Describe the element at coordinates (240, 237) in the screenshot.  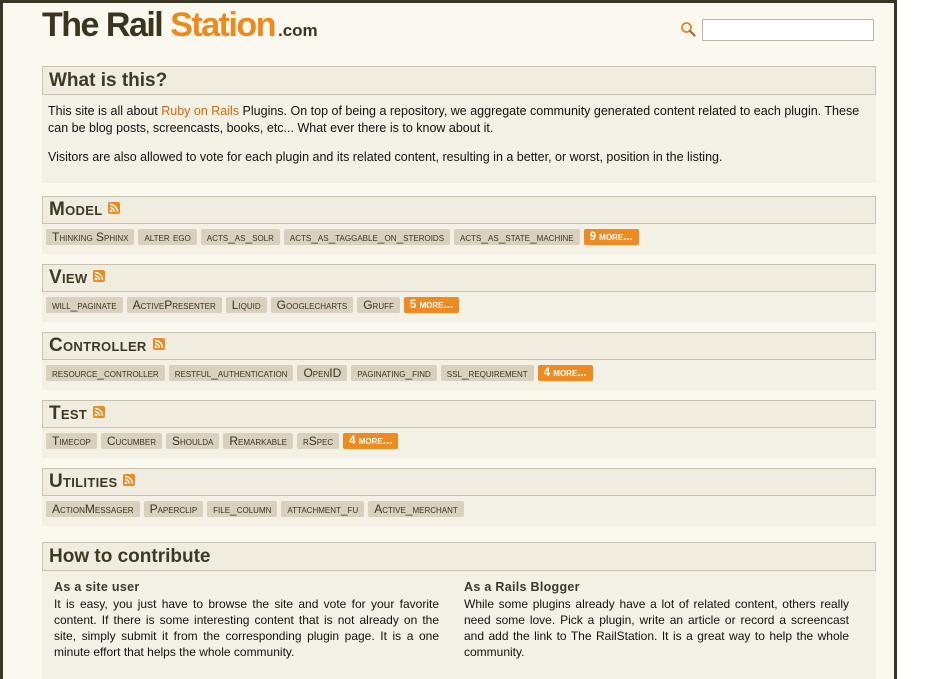
I see `plugin-tag: acts_as_solr` at that location.